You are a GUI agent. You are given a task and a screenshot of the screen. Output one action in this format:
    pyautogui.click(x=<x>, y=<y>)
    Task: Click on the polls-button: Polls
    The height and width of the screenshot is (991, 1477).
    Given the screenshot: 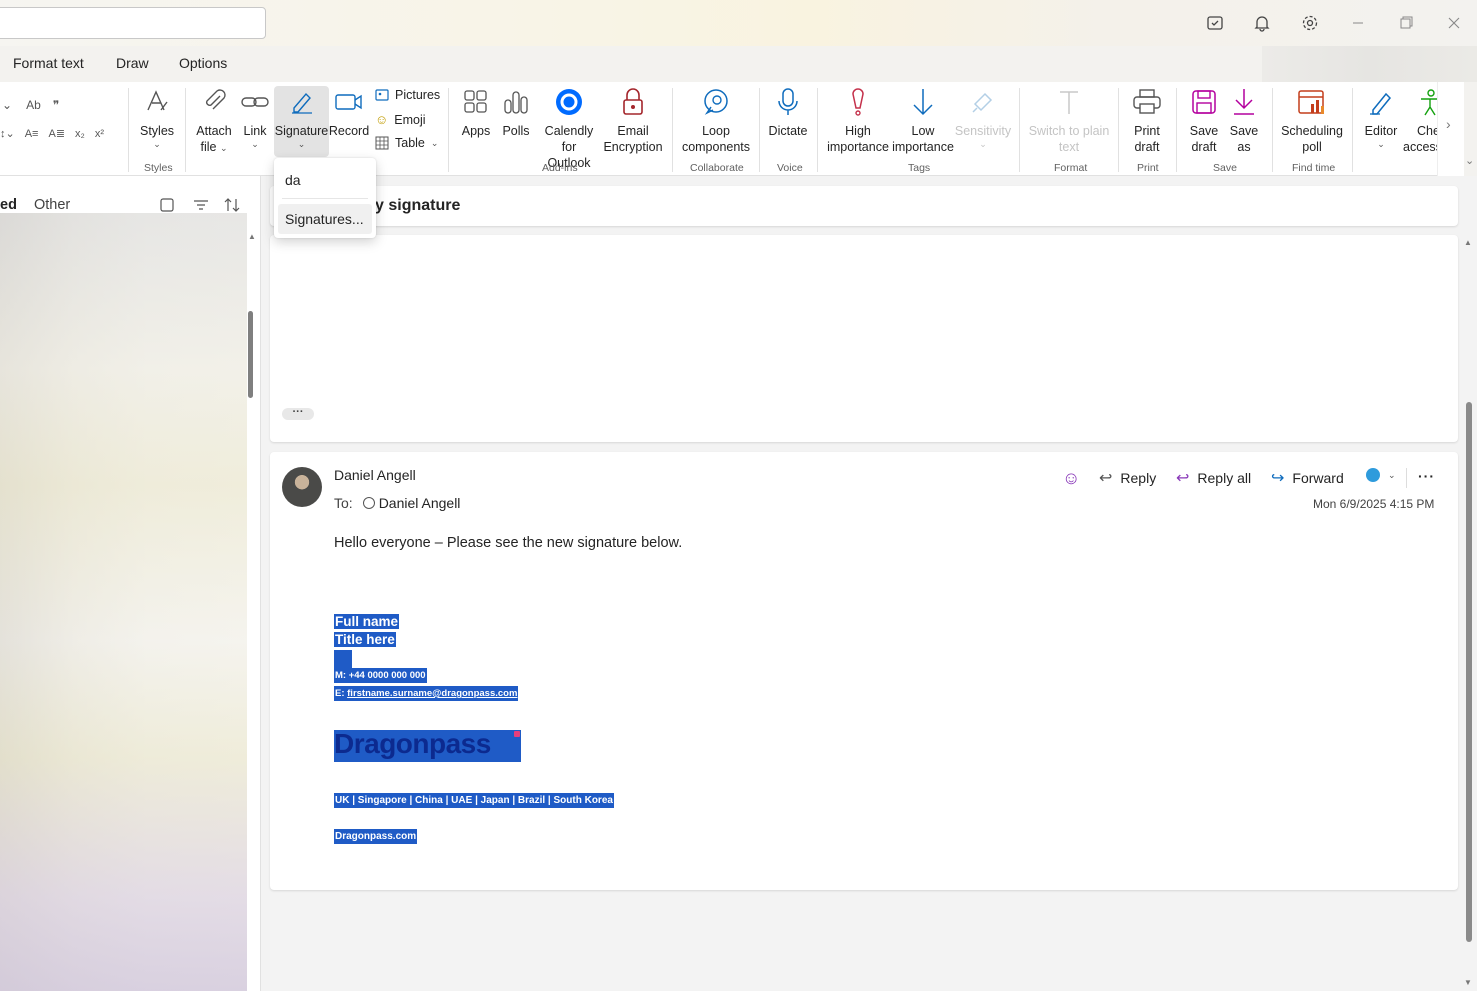 What is the action you would take?
    pyautogui.click(x=516, y=112)
    